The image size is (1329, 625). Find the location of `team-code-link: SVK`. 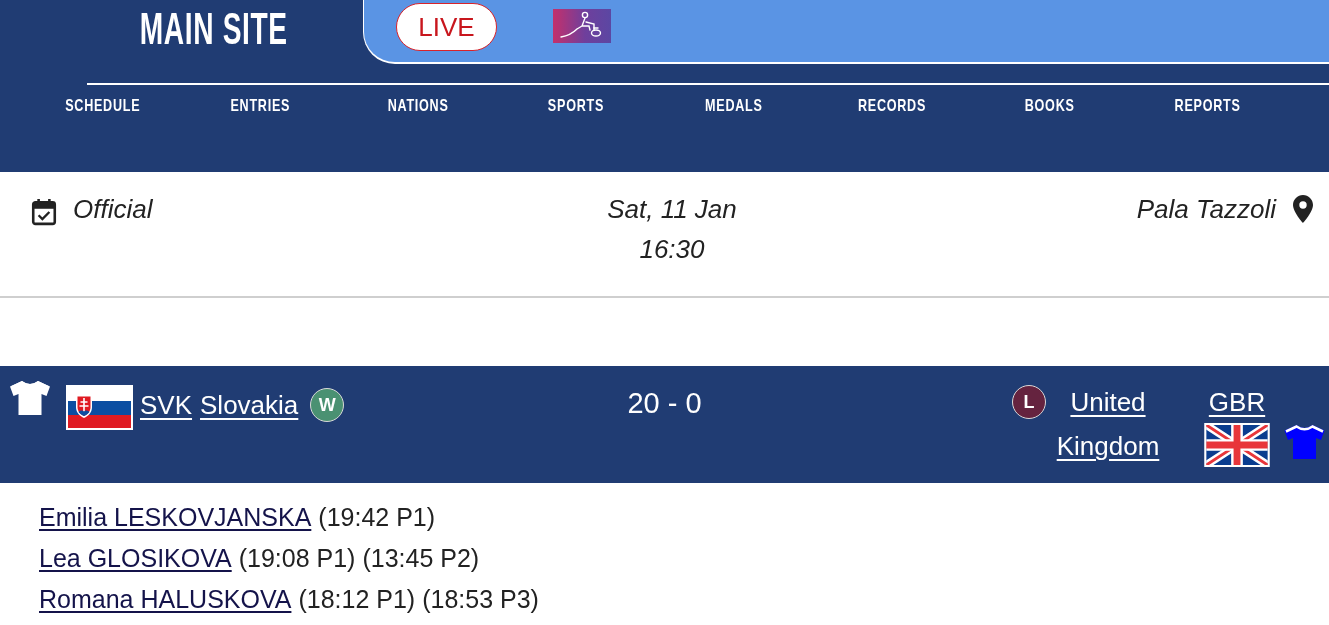

team-code-link: SVK is located at coordinates (166, 405).